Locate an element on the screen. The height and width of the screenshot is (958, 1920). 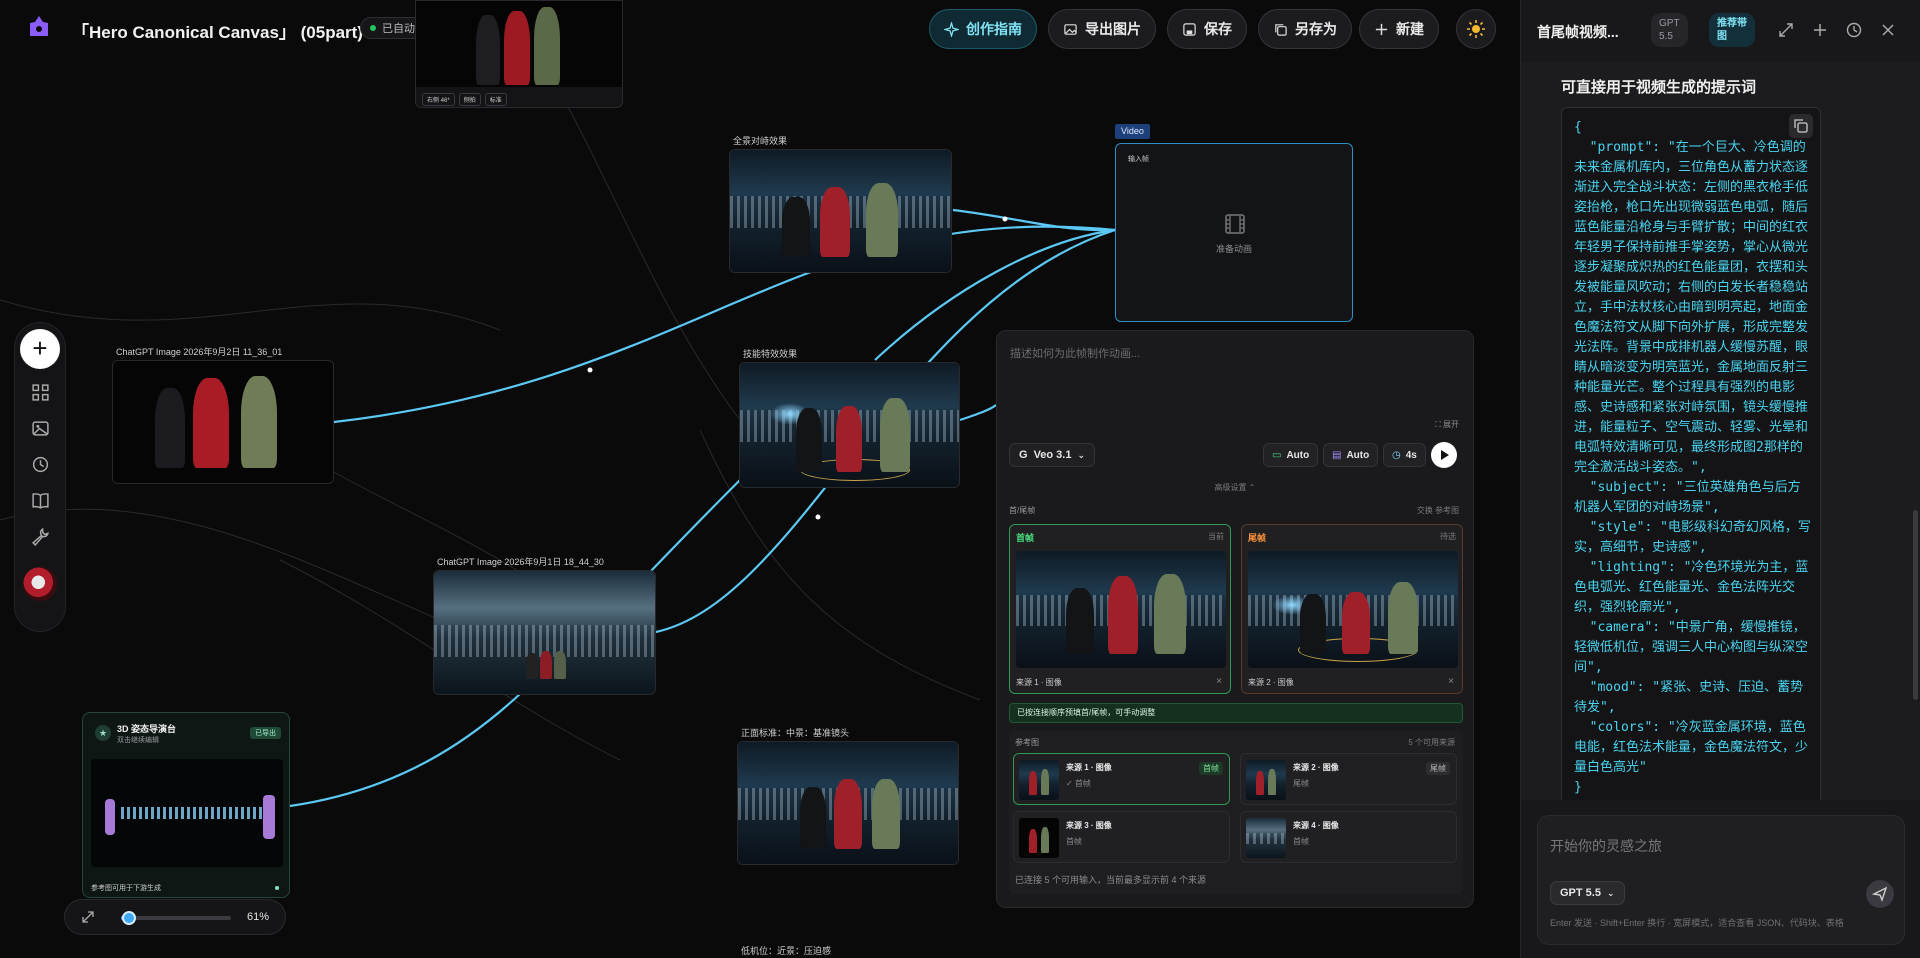
theme-toggle is located at coordinates (1476, 29).